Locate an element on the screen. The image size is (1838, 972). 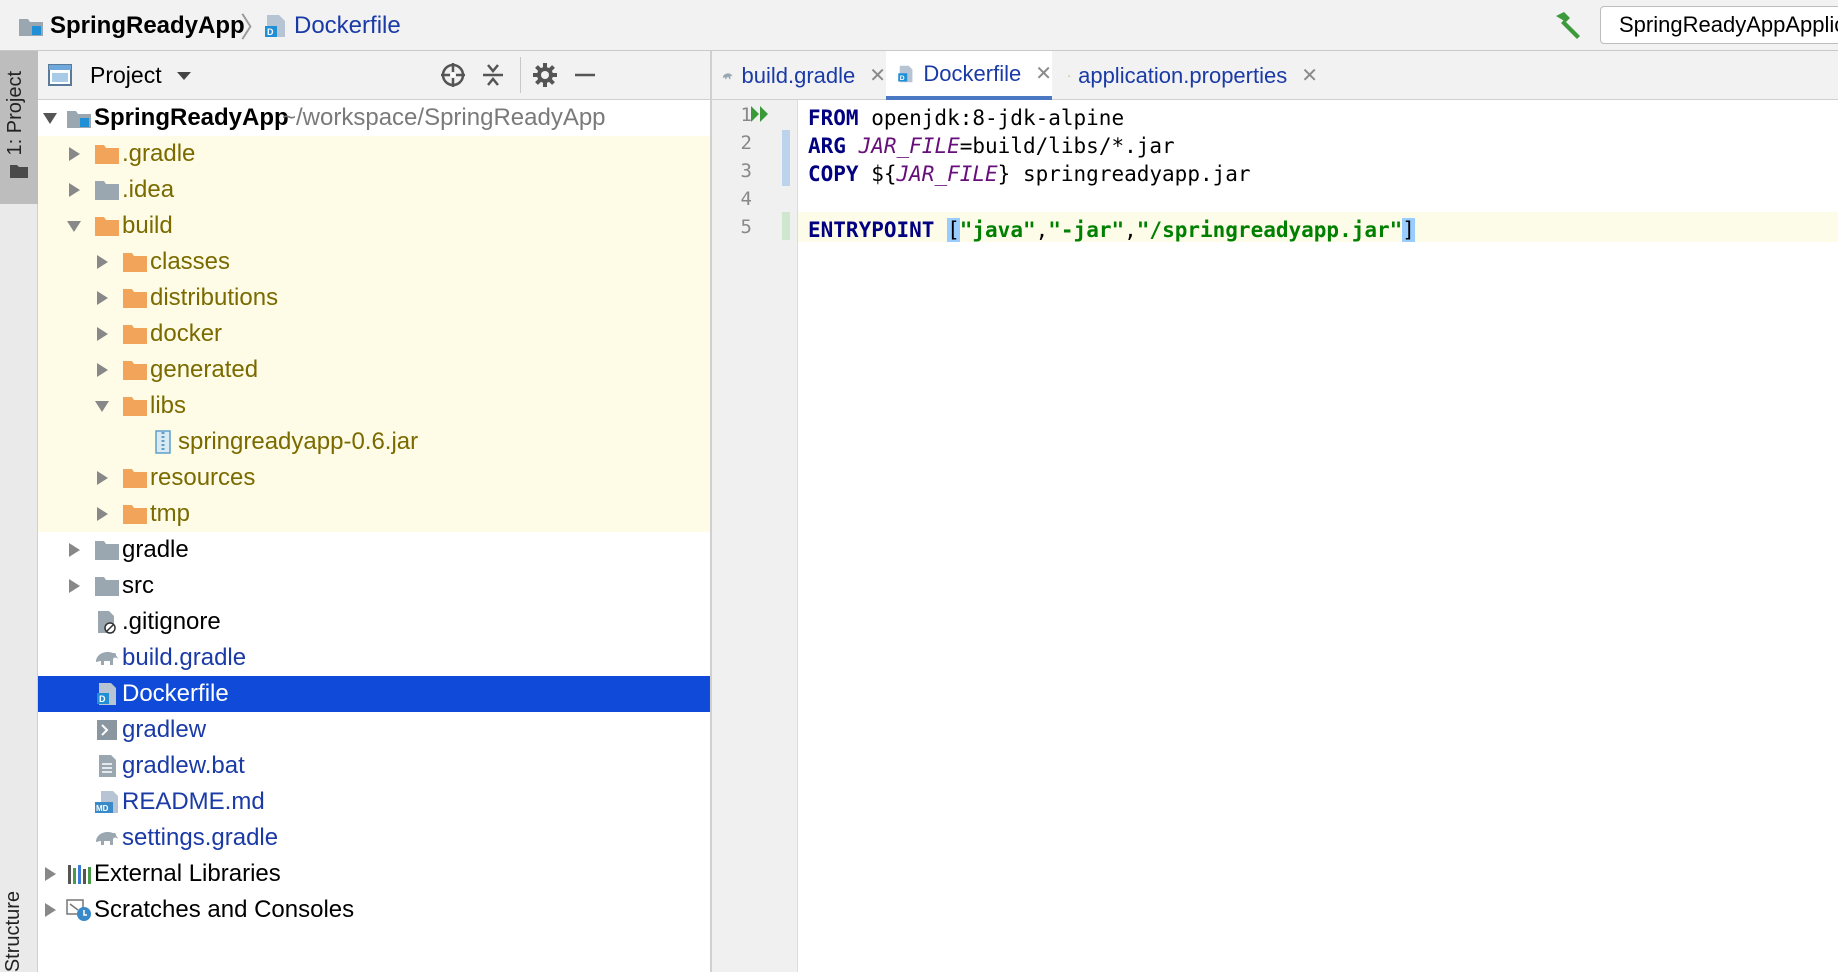
variable: JAR_FILE is located at coordinates (947, 174).